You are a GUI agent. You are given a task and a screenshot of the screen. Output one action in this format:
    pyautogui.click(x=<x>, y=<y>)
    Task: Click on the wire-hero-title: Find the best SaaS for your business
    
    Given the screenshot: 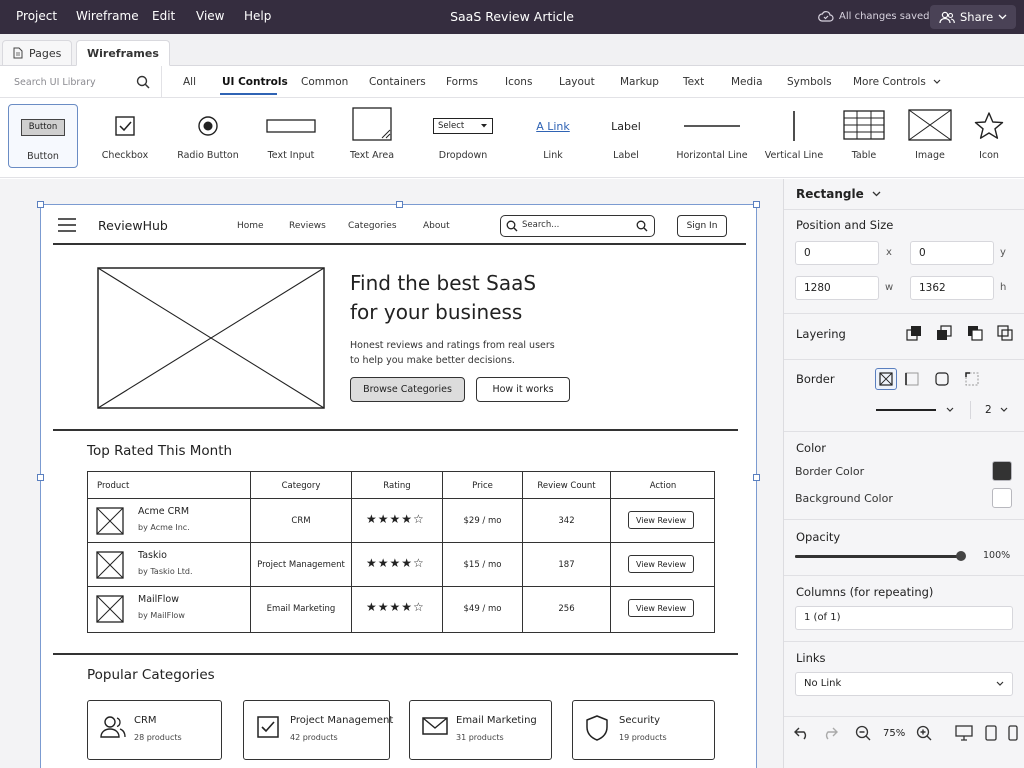 What is the action you would take?
    pyautogui.click(x=480, y=298)
    